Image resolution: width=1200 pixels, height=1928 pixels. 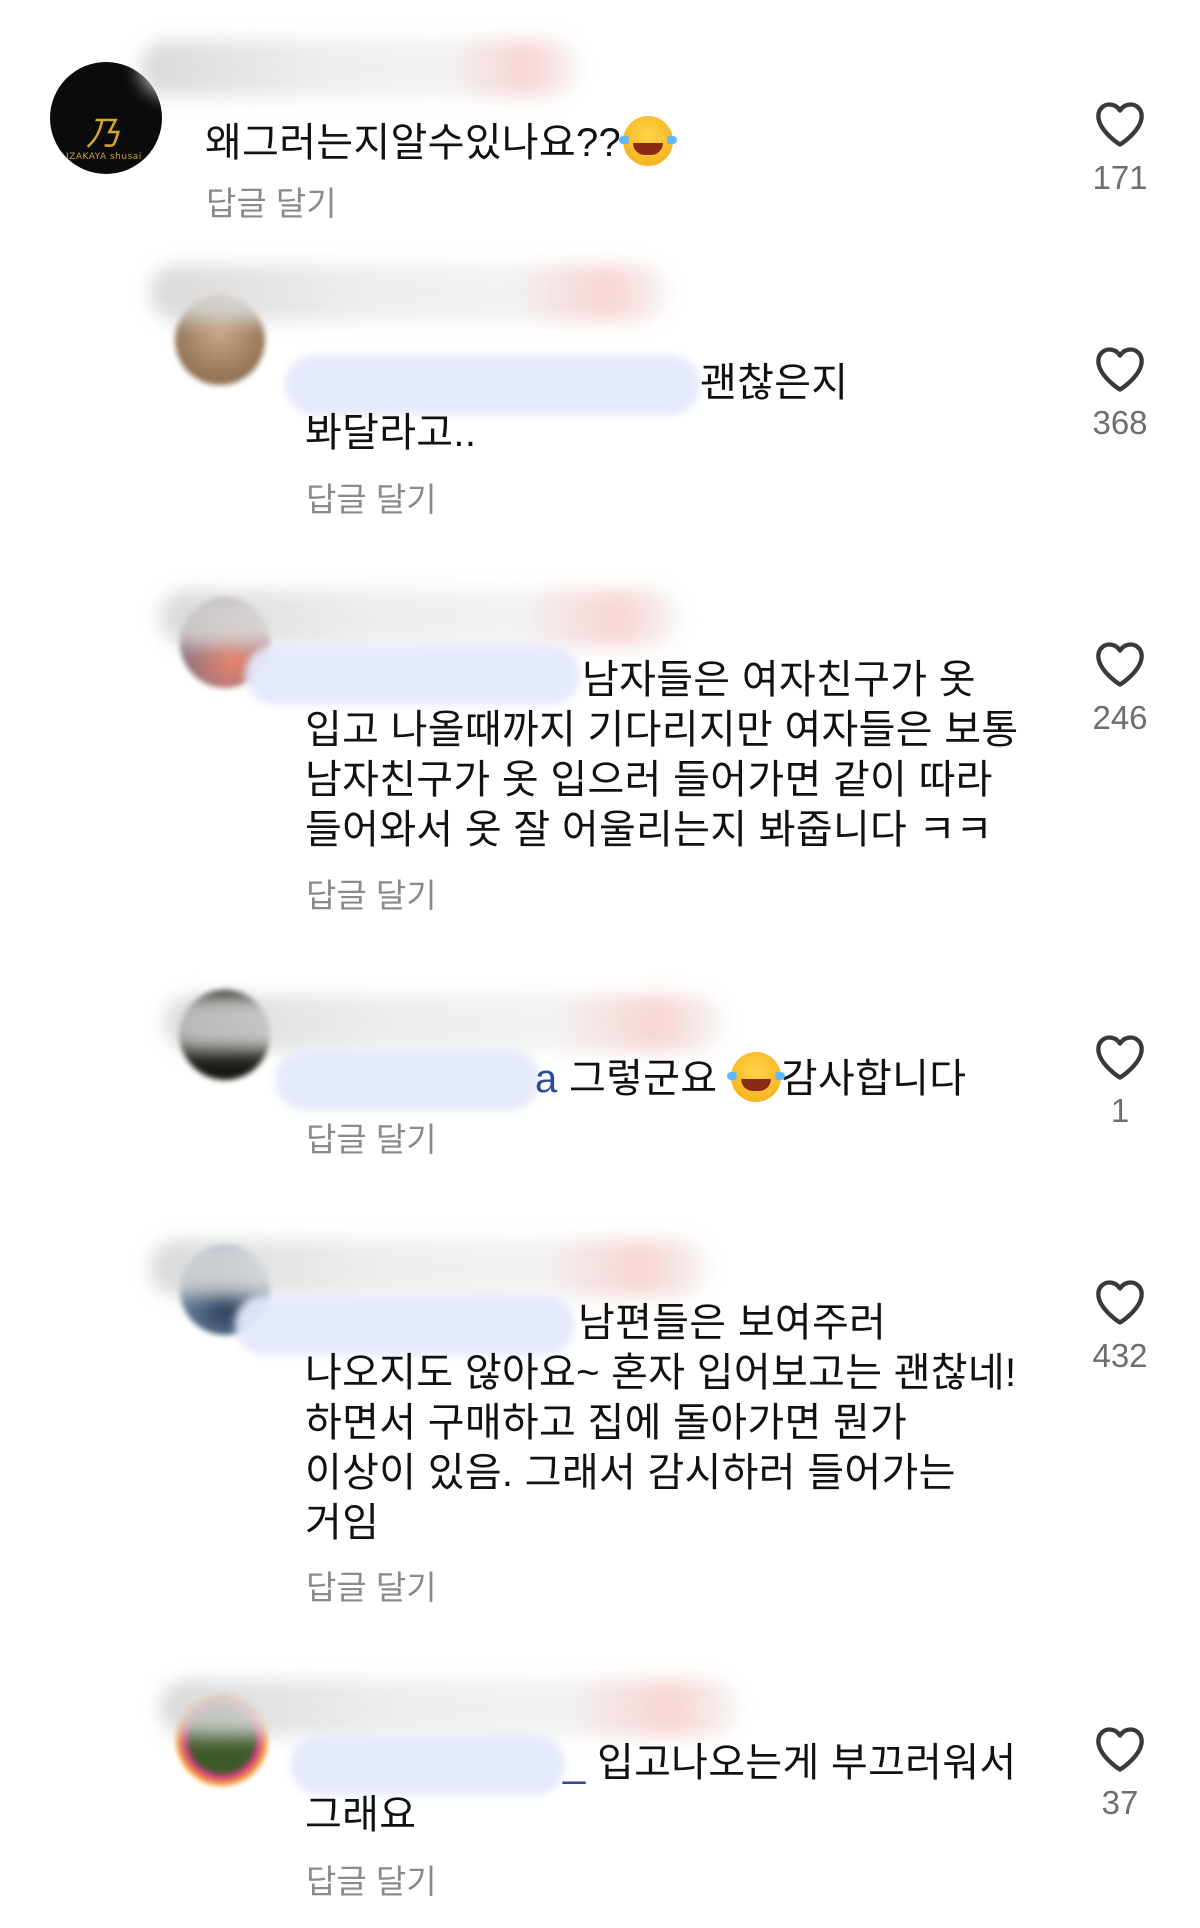 What do you see at coordinates (643, 1079) in the screenshot?
I see `comment-text-body: 그렇군요` at bounding box center [643, 1079].